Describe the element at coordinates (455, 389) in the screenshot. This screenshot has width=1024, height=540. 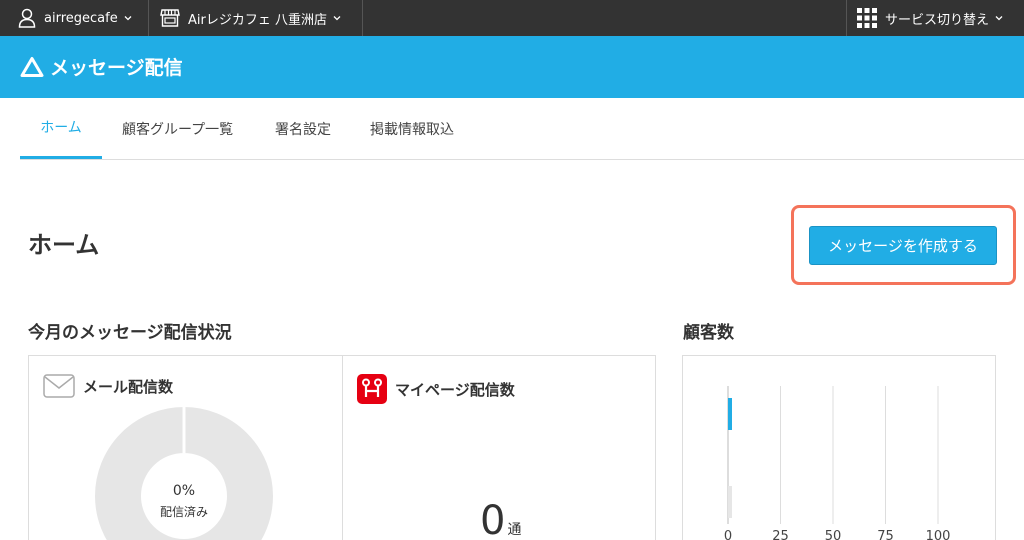
I see `mypage-card-title: マイページ配信数` at that location.